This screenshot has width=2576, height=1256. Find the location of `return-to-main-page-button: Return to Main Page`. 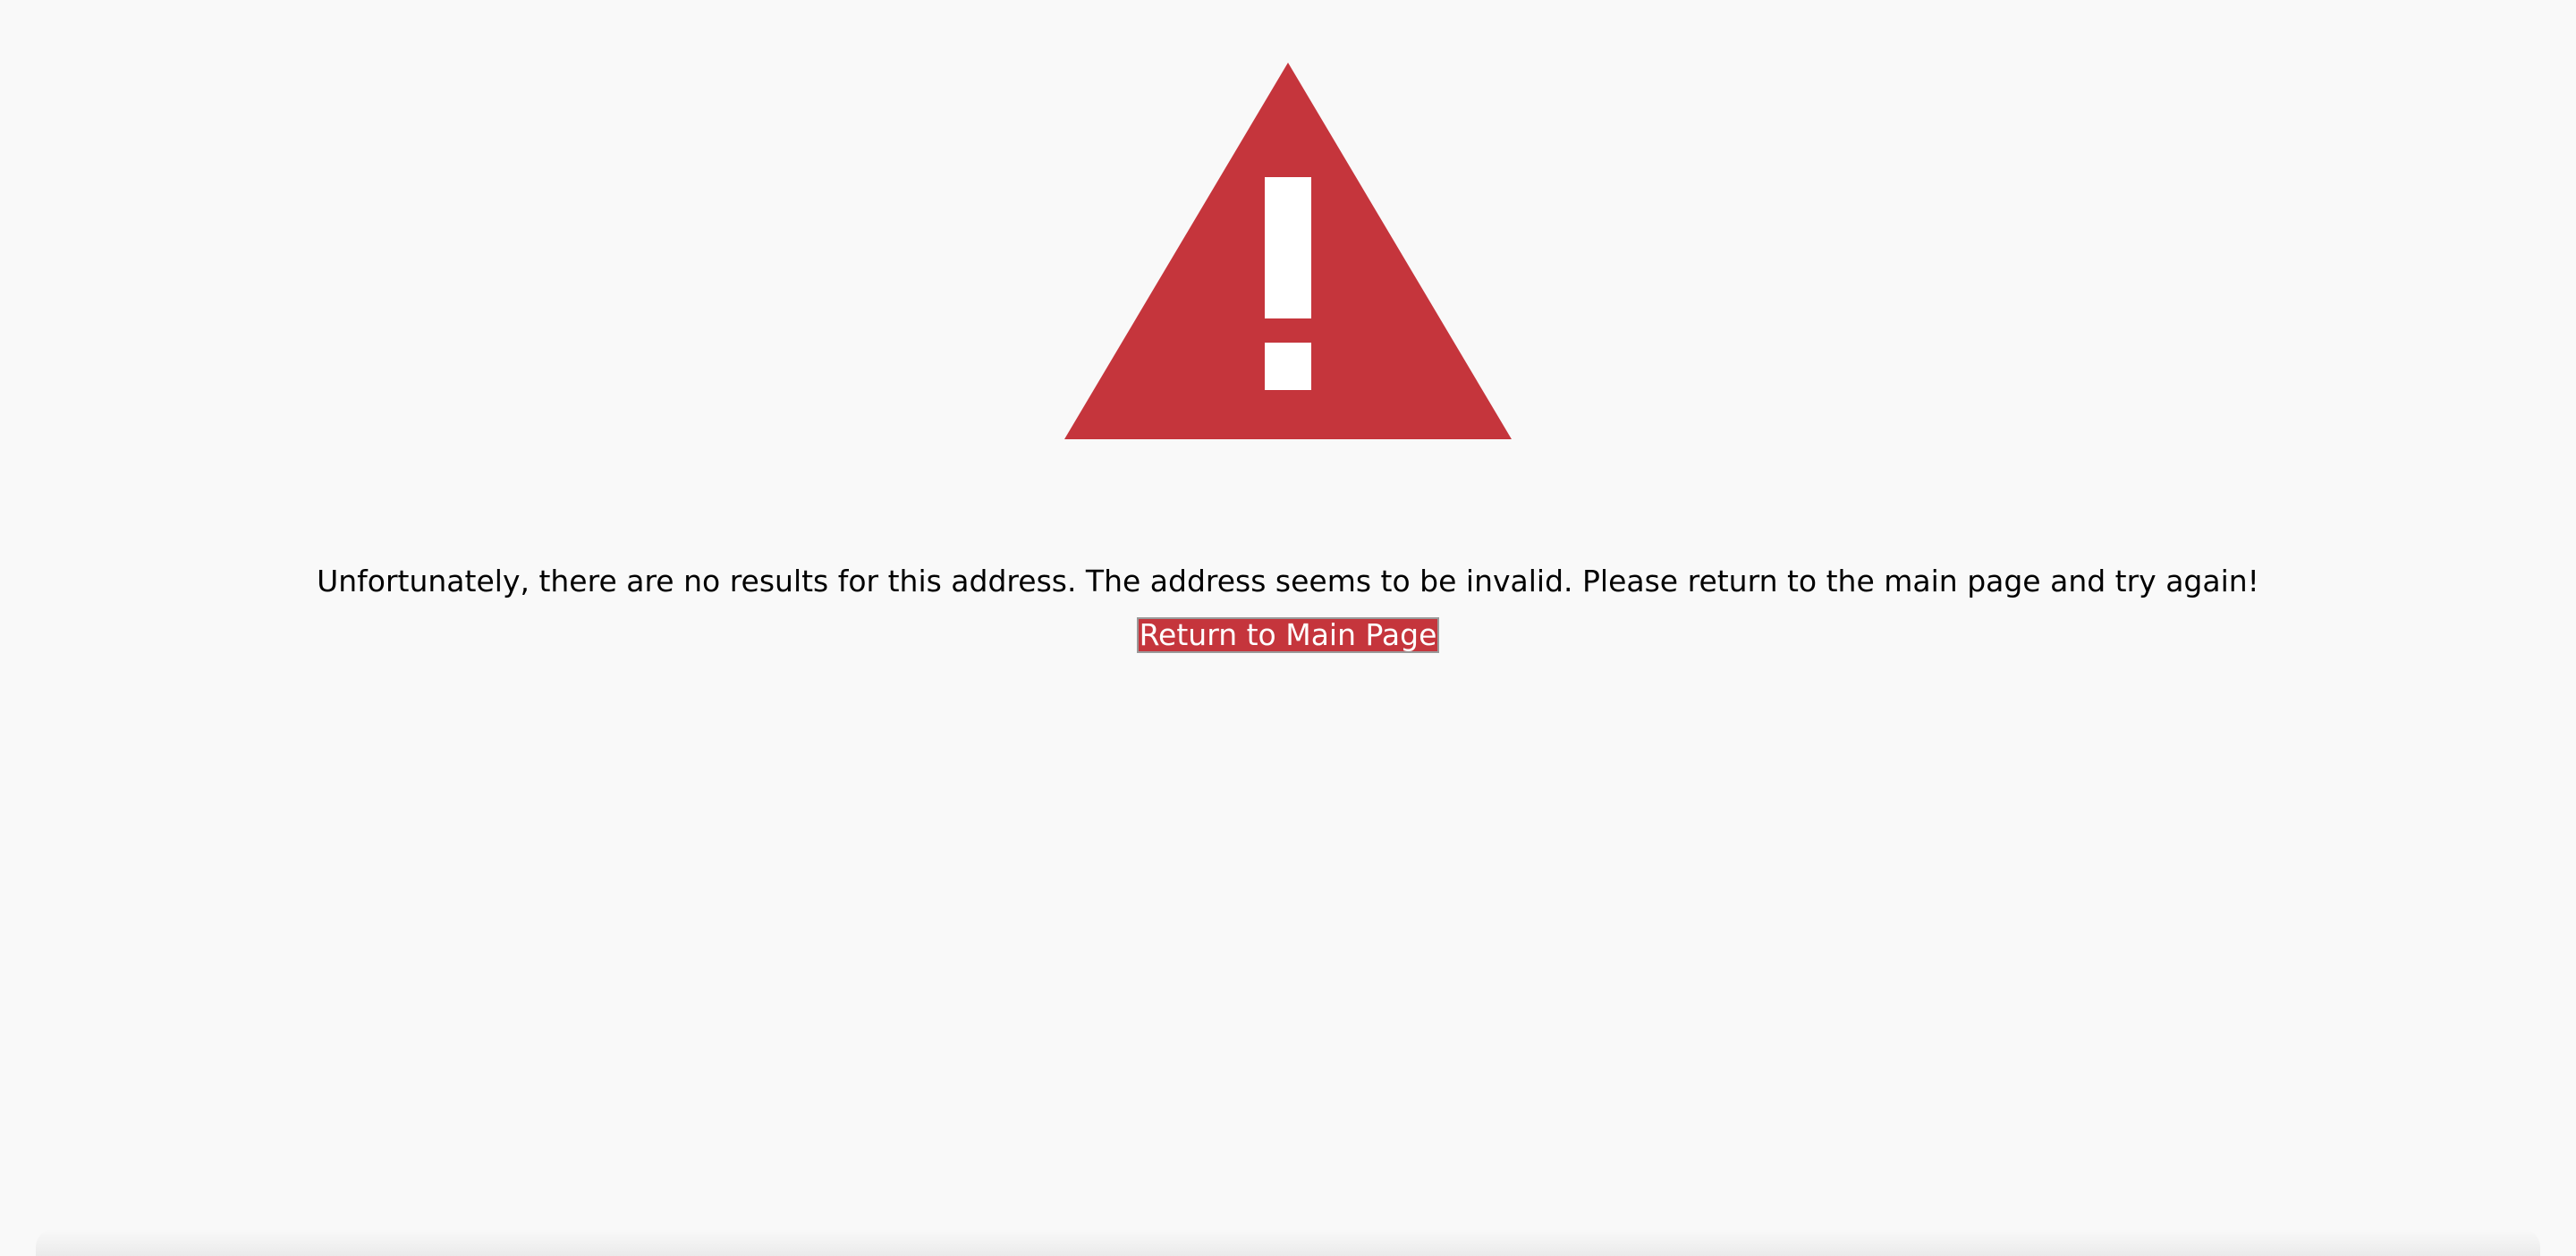

return-to-main-page-button: Return to Main Page is located at coordinates (1288, 635).